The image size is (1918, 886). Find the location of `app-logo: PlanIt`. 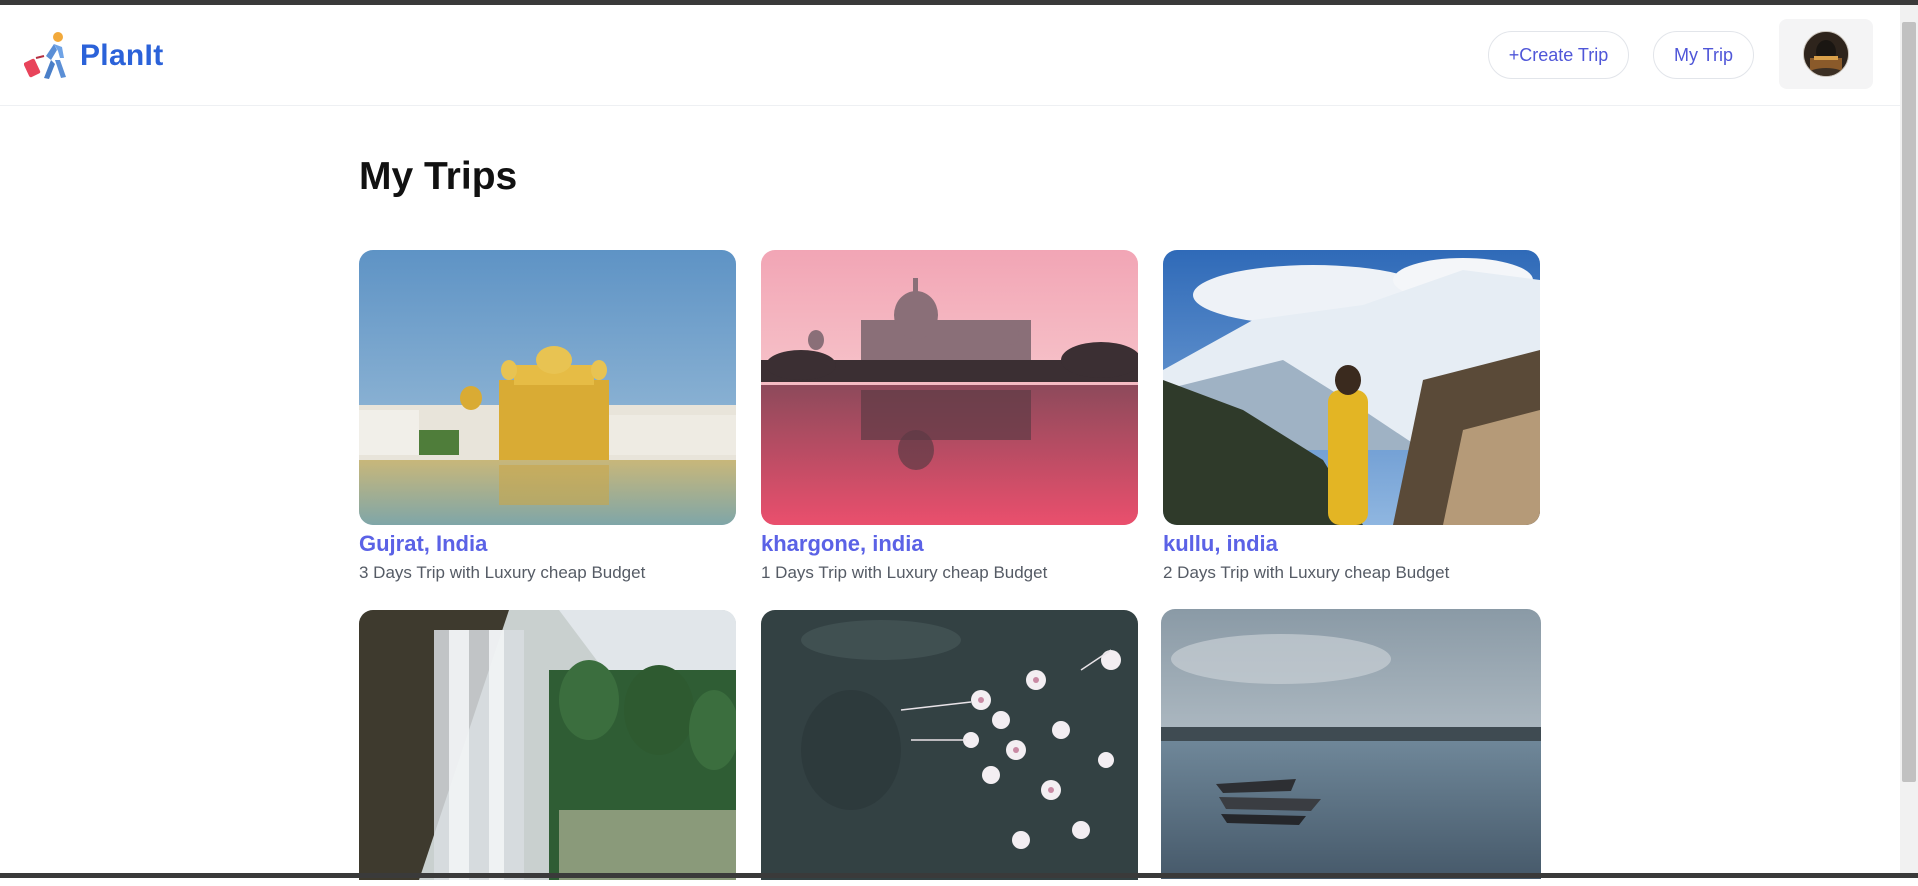

app-logo: PlanIt is located at coordinates (93, 56).